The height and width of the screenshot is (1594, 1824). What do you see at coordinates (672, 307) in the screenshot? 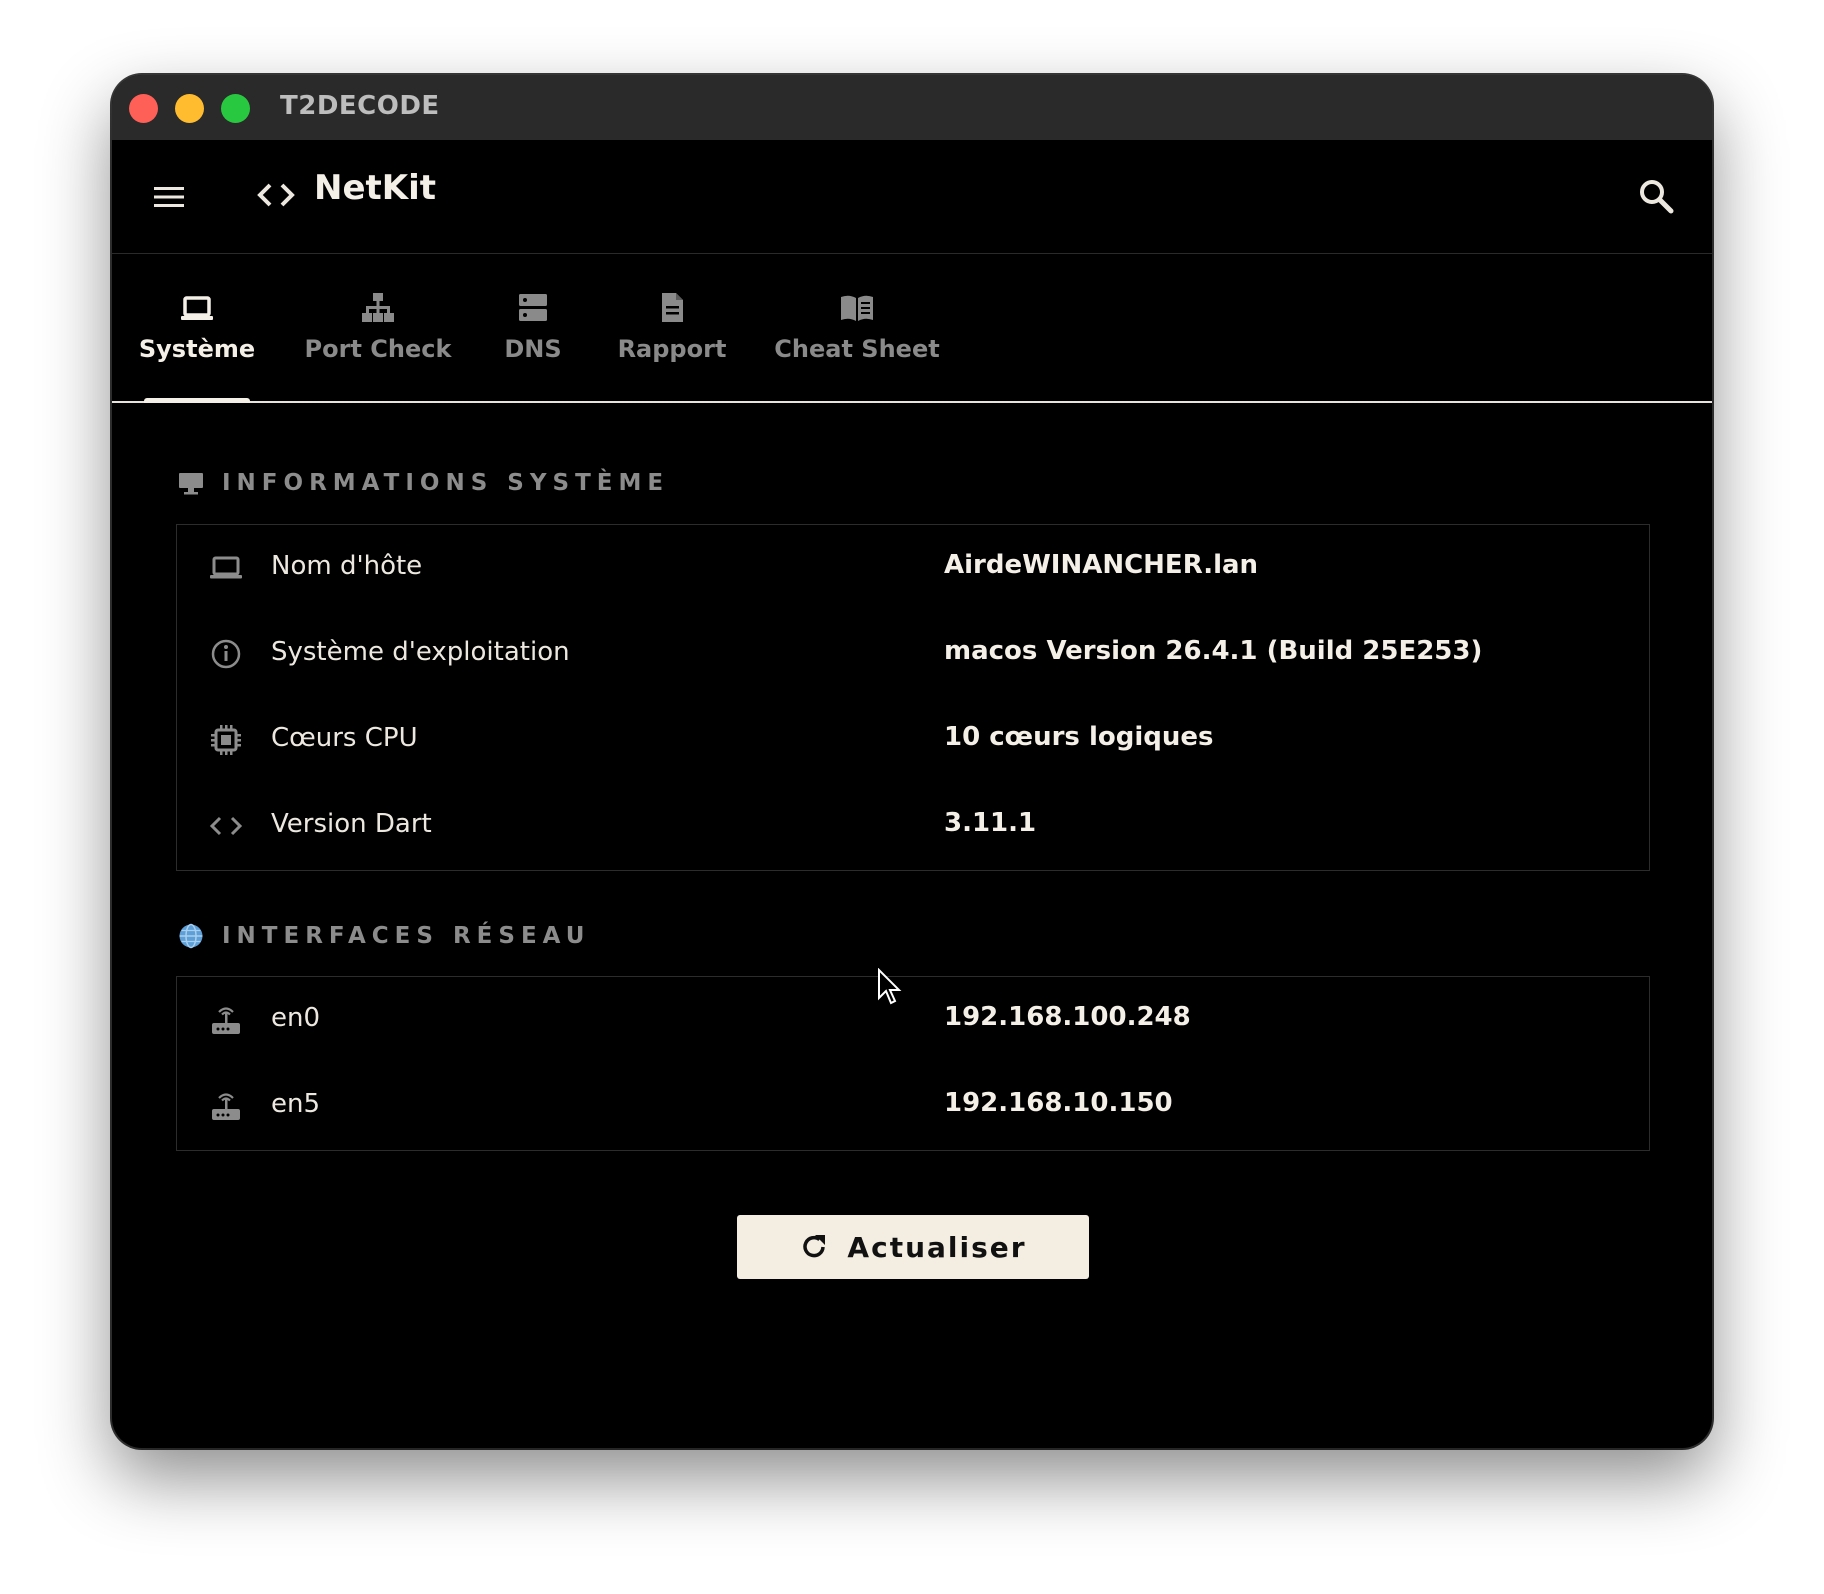
I see `document-icon` at bounding box center [672, 307].